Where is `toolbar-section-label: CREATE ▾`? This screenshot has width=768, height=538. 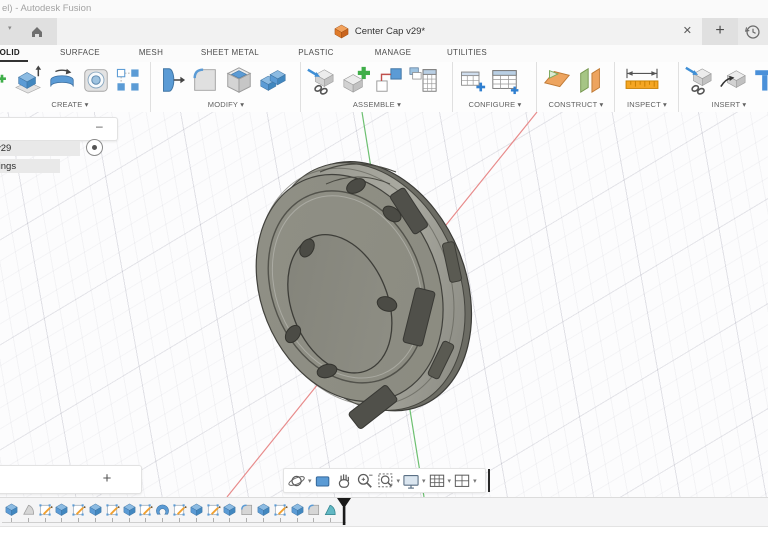
toolbar-section-label: CREATE ▾ is located at coordinates (75, 104).